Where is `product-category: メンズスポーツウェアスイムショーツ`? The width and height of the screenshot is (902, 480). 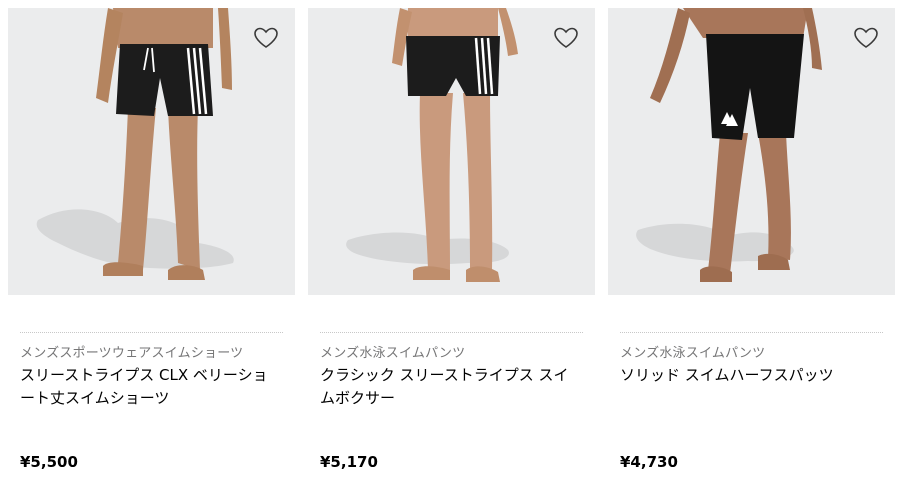 product-category: メンズスポーツウェアスイムショーツ is located at coordinates (132, 353).